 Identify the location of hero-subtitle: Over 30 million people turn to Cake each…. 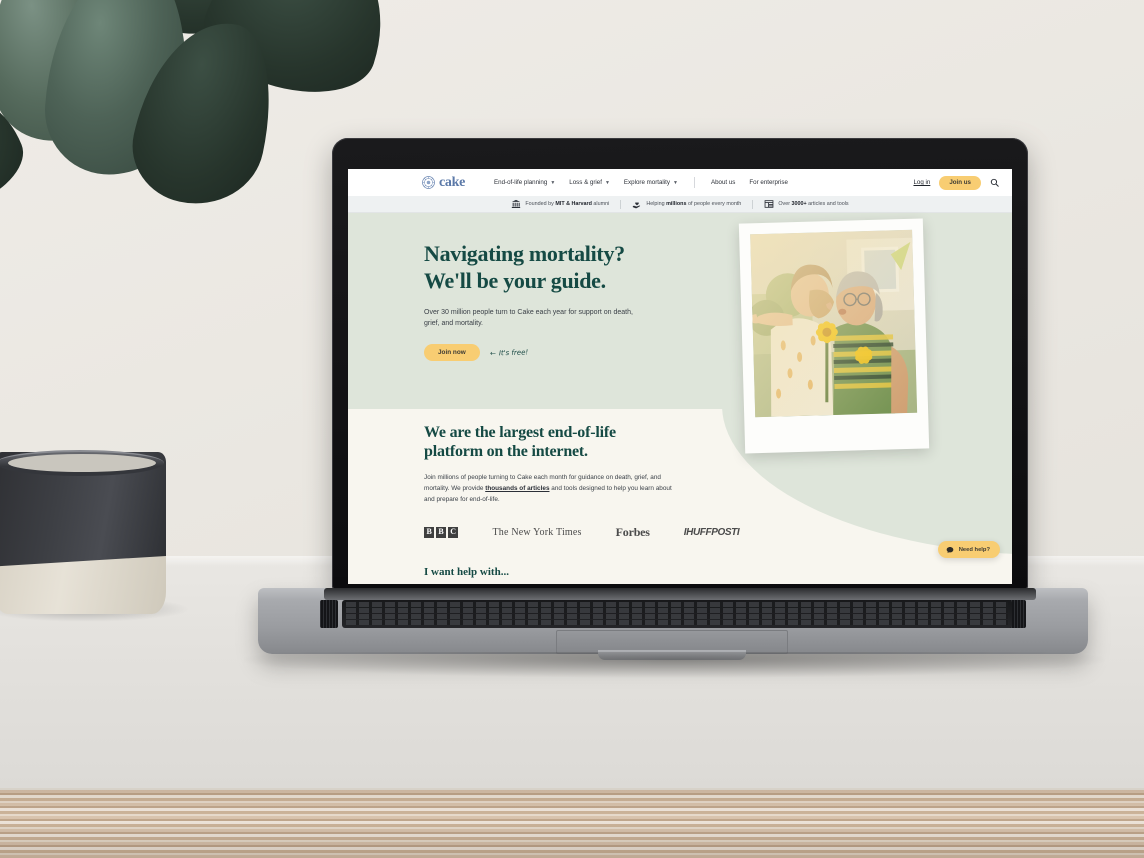
(528, 317).